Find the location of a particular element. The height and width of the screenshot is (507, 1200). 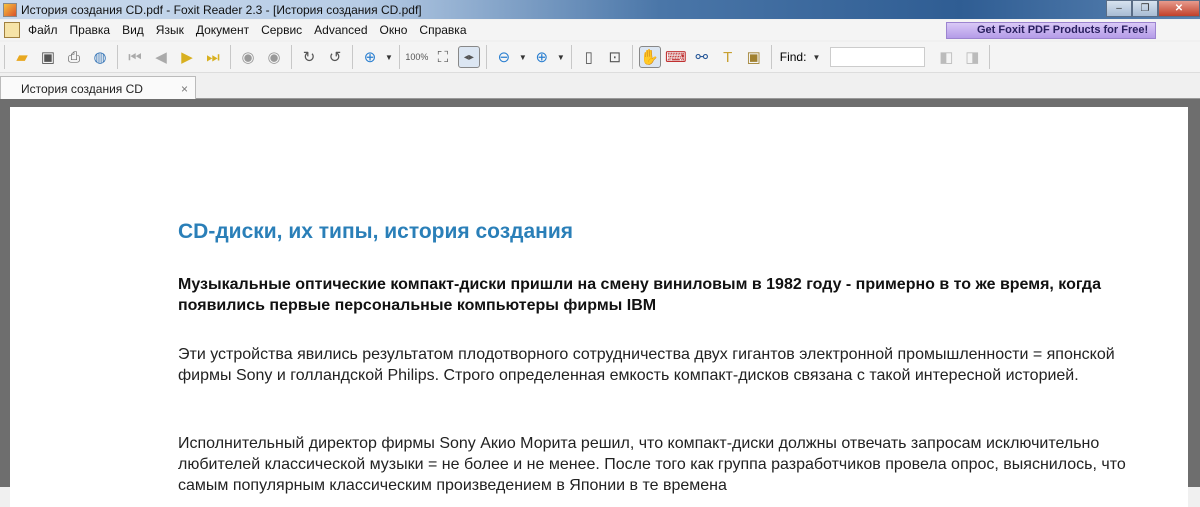

typewriter-icon: T is located at coordinates (728, 57).